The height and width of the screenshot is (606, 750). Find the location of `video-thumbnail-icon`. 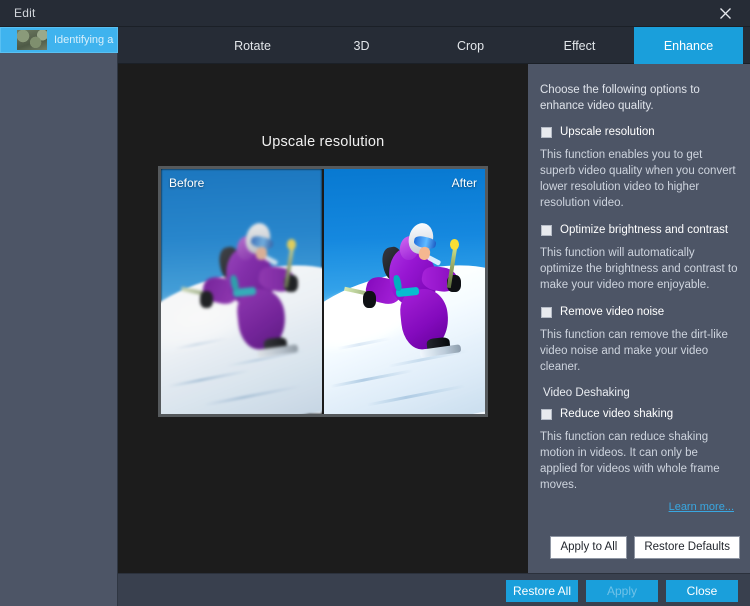

video-thumbnail-icon is located at coordinates (32, 40).